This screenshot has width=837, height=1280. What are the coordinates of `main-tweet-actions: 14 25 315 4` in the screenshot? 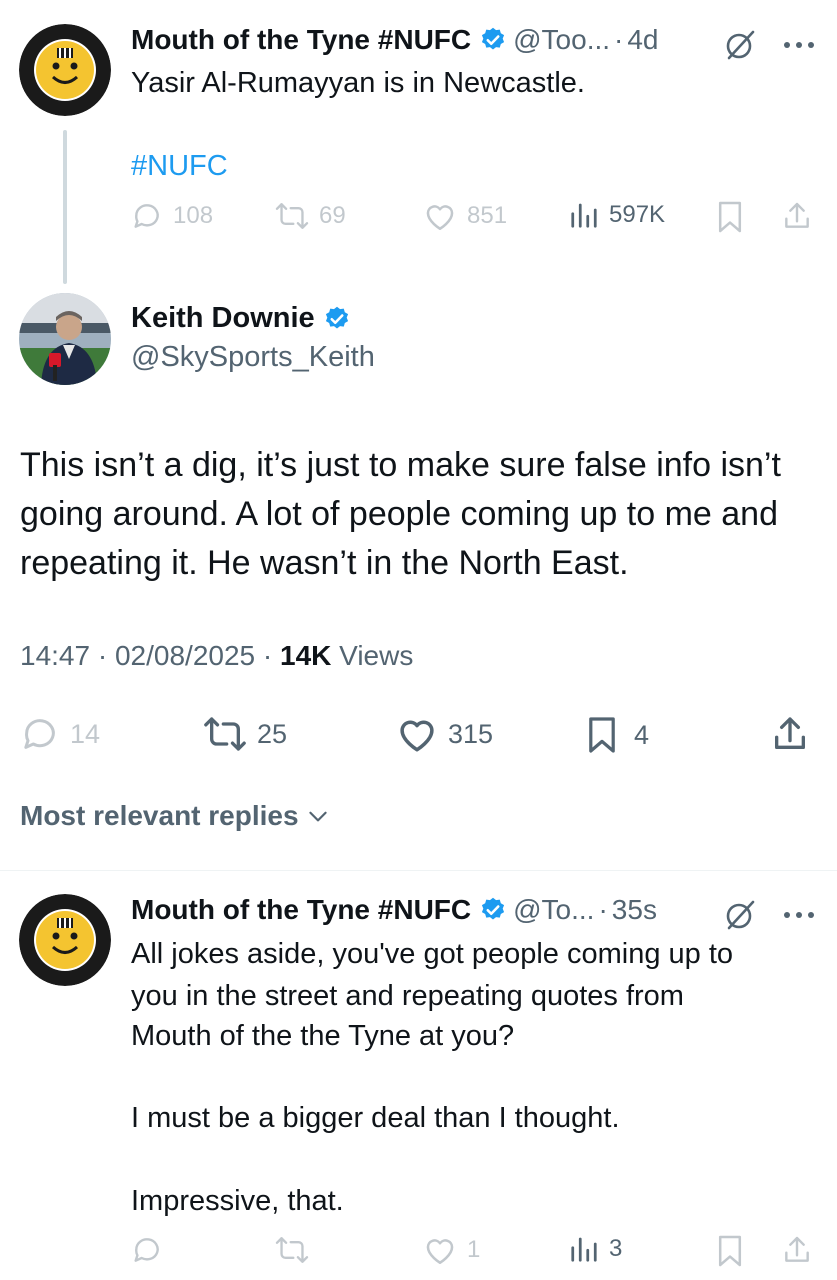 It's located at (420, 734).